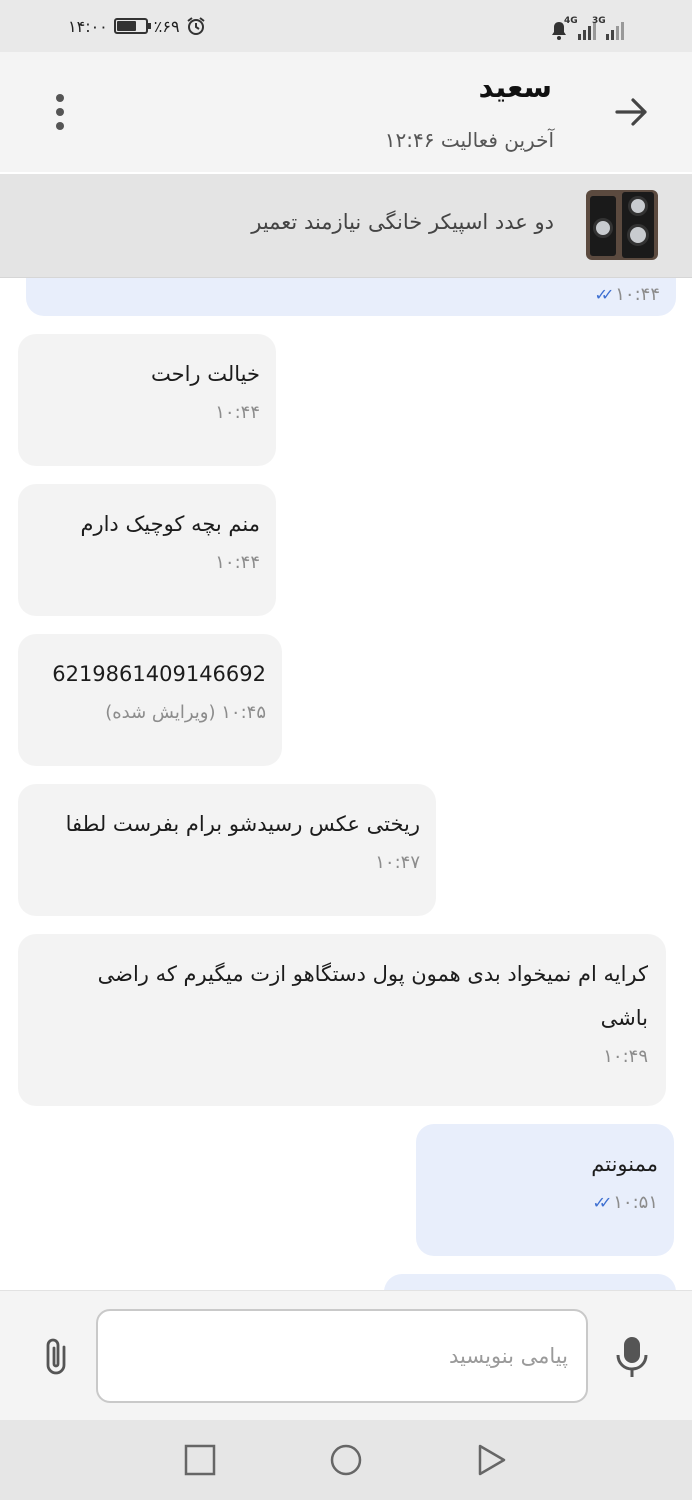 Image resolution: width=692 pixels, height=1500 pixels. I want to click on message-bubble-received: 6219861409146692 ۱۰:۴۵ (ویرایش شده), so click(150, 700).